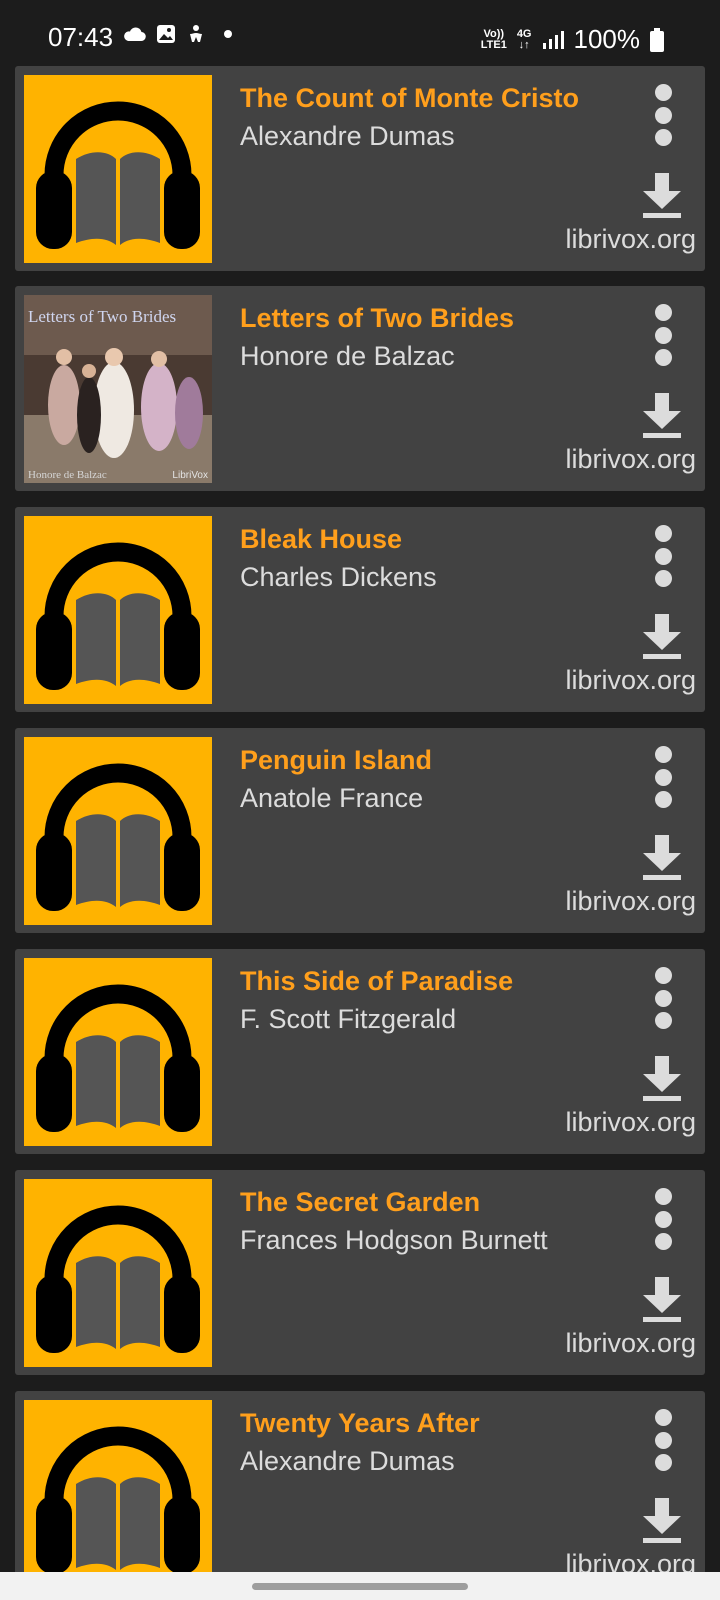 The height and width of the screenshot is (1600, 720). Describe the element at coordinates (190, 475) in the screenshot. I see `cover-brand-text: LibriVox` at that location.